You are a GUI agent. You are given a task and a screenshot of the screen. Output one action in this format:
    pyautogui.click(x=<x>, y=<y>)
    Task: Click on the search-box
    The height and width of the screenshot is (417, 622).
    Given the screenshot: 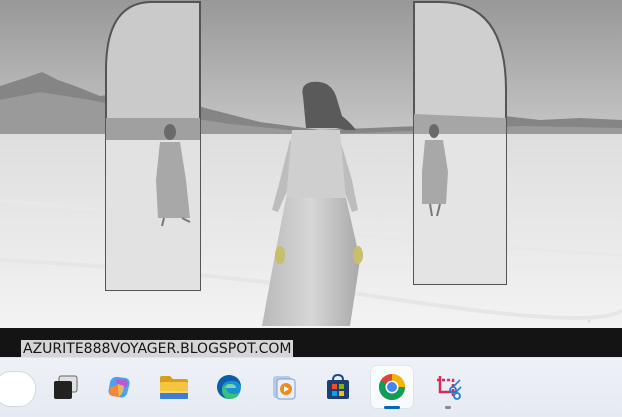 What is the action you would take?
    pyautogui.click(x=18, y=389)
    